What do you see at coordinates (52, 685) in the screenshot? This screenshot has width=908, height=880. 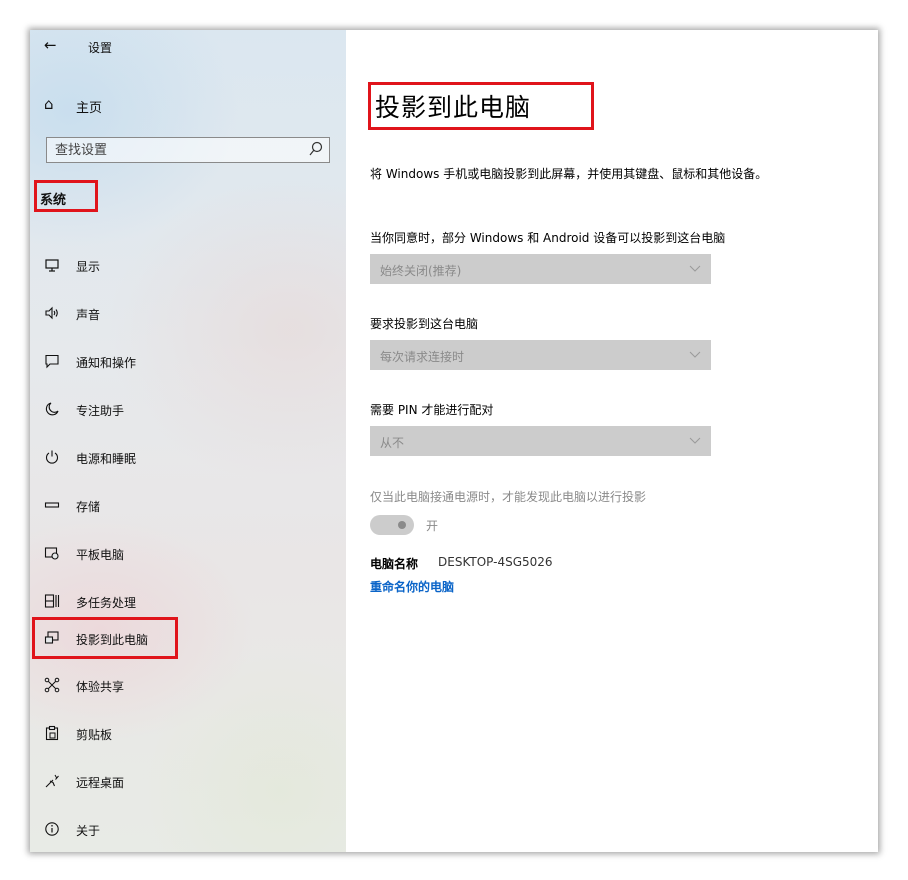 I see `share-icon` at bounding box center [52, 685].